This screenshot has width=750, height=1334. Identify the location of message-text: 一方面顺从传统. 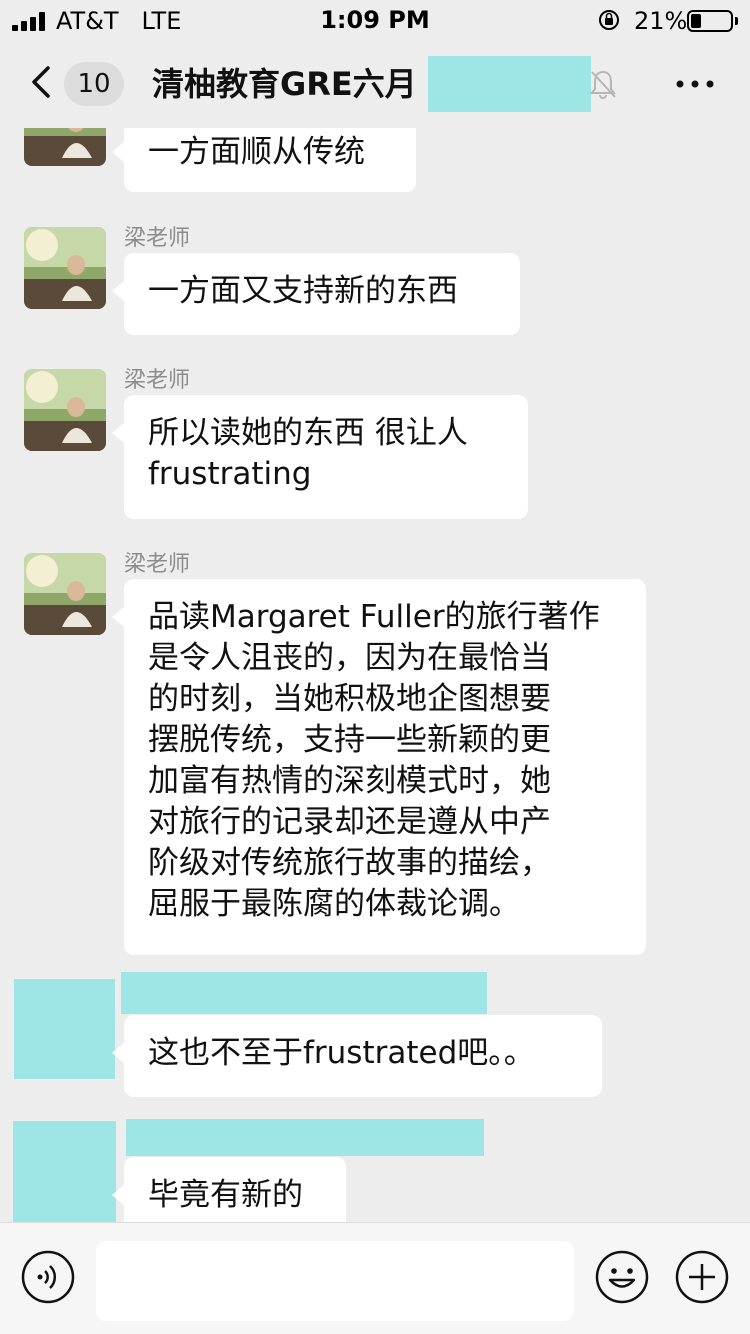
(256, 152).